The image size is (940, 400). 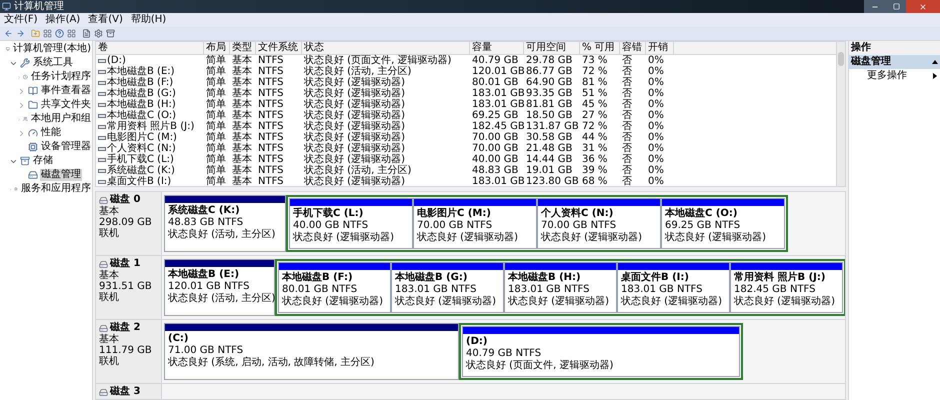 I want to click on tree-item: 服务和应用程序, so click(x=56, y=189).